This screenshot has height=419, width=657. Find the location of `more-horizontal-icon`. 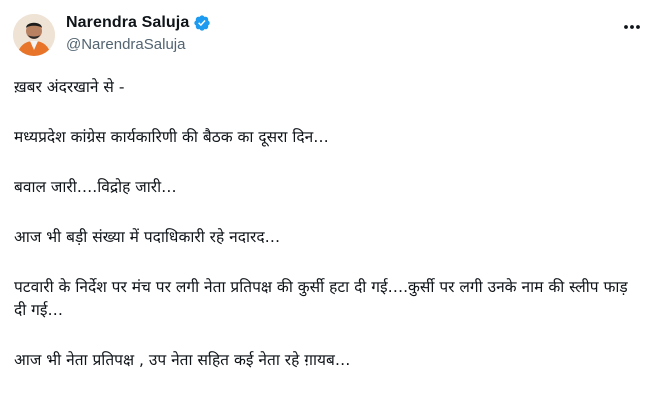

more-horizontal-icon is located at coordinates (632, 27).